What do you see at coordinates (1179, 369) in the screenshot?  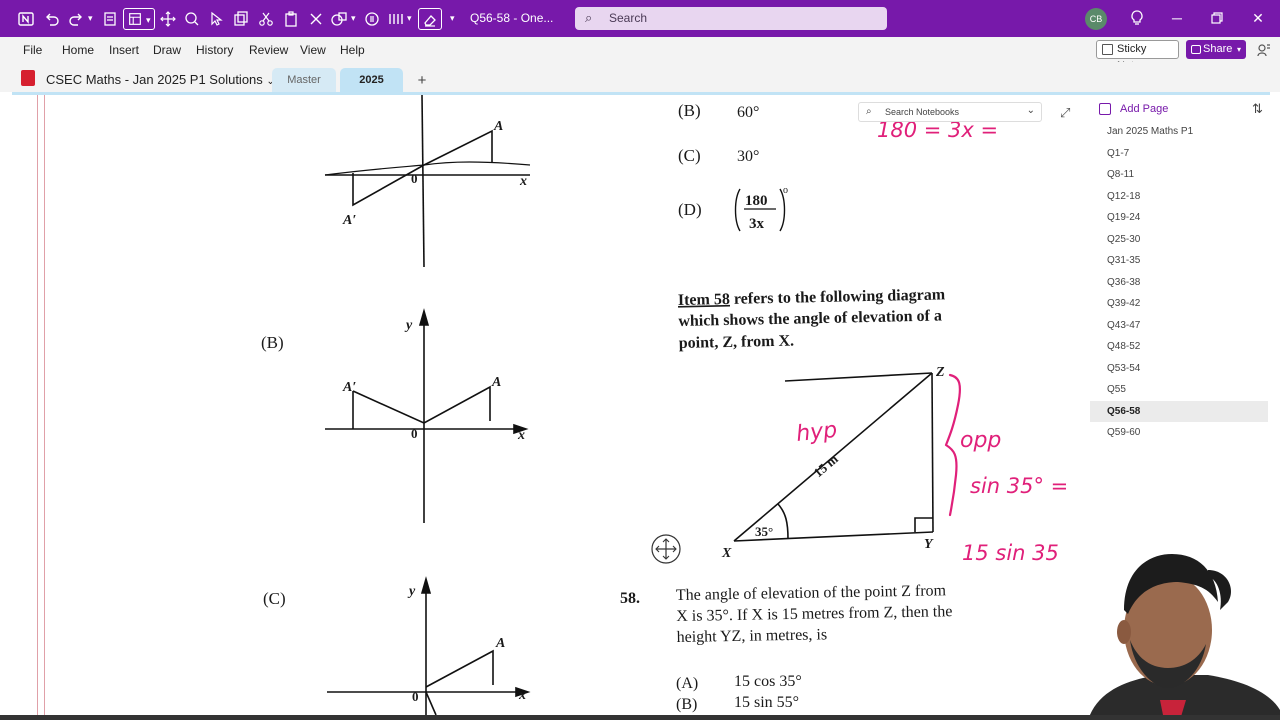 I see `page-item: Q53-54` at bounding box center [1179, 369].